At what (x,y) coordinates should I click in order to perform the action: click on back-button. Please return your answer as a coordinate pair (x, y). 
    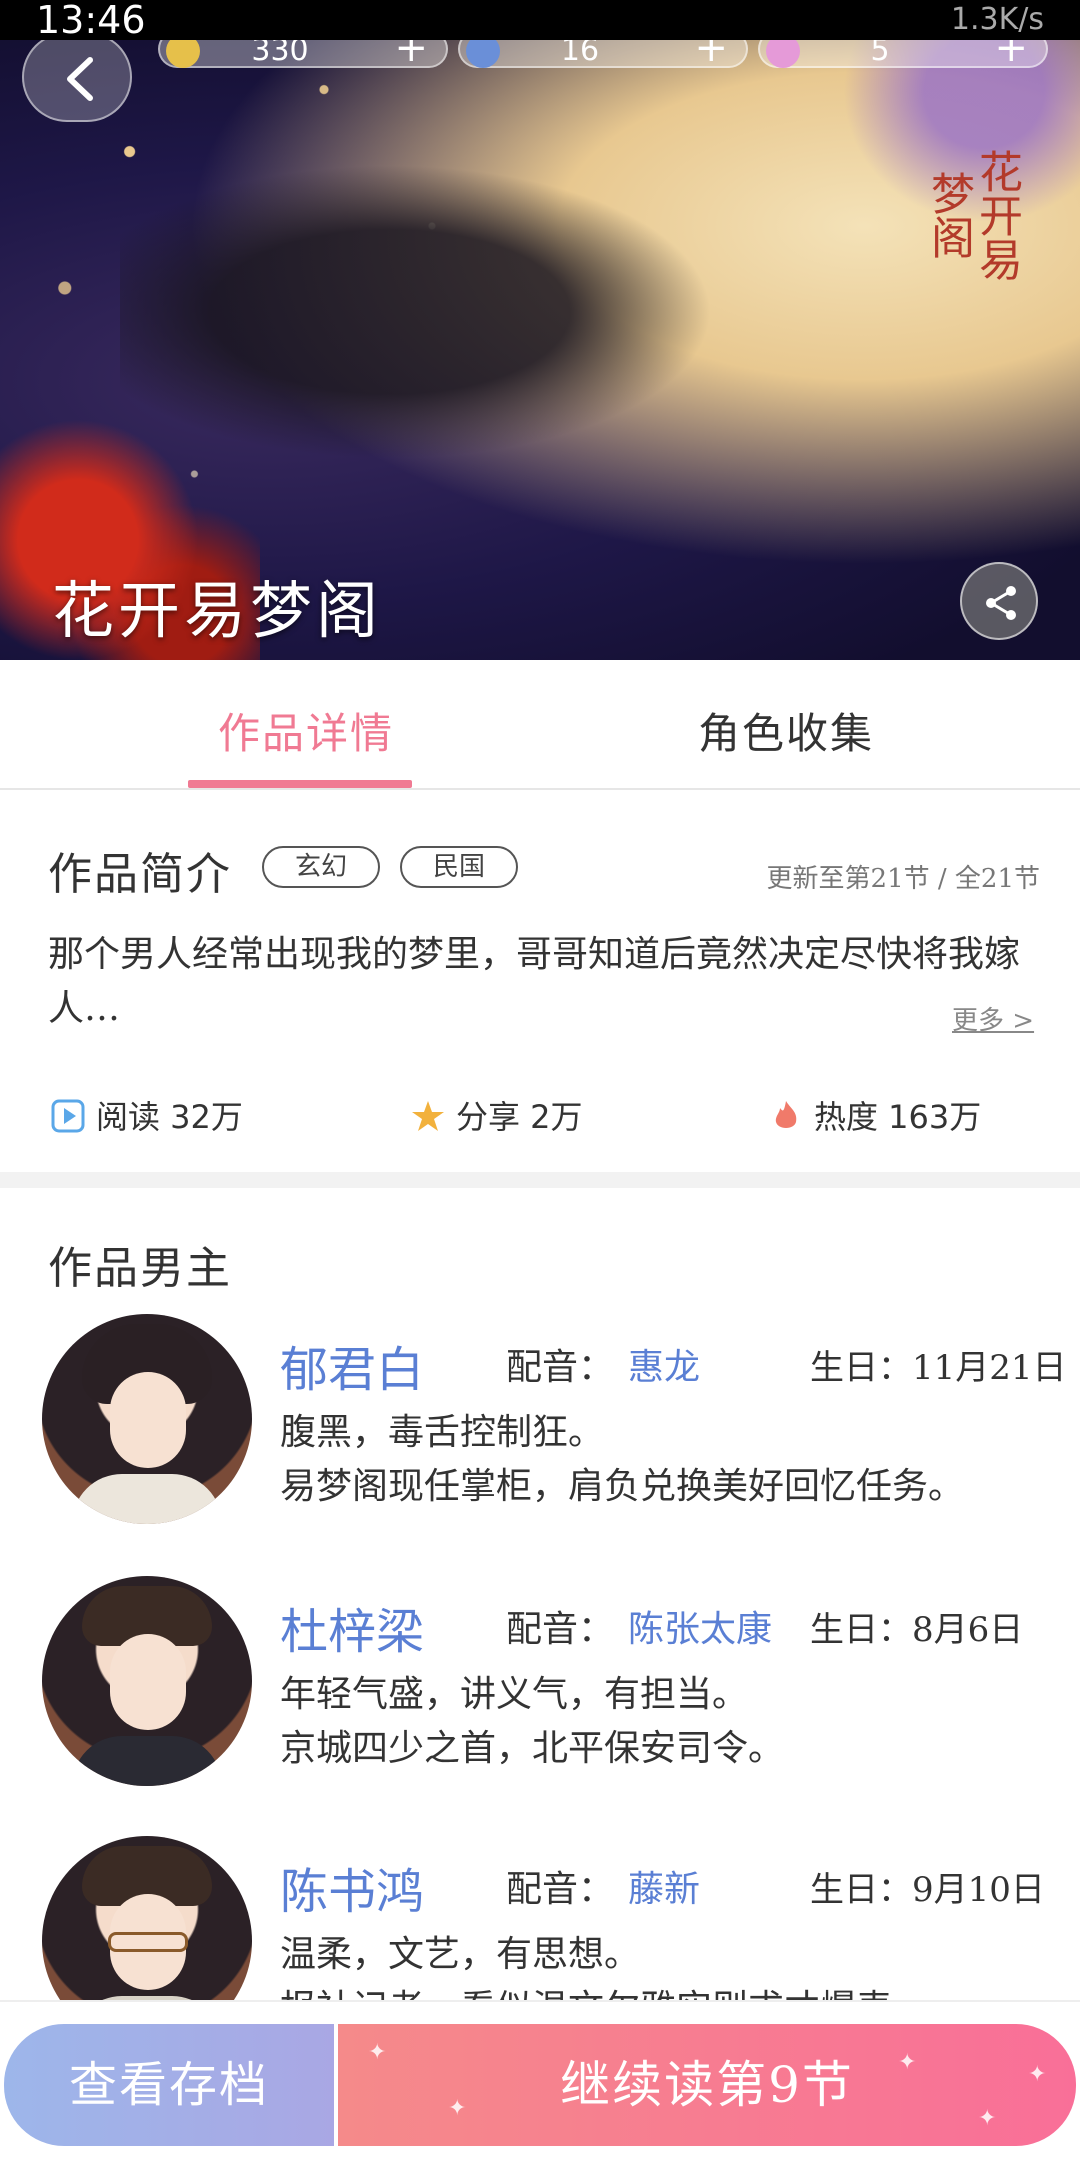
    Looking at the image, I should click on (77, 77).